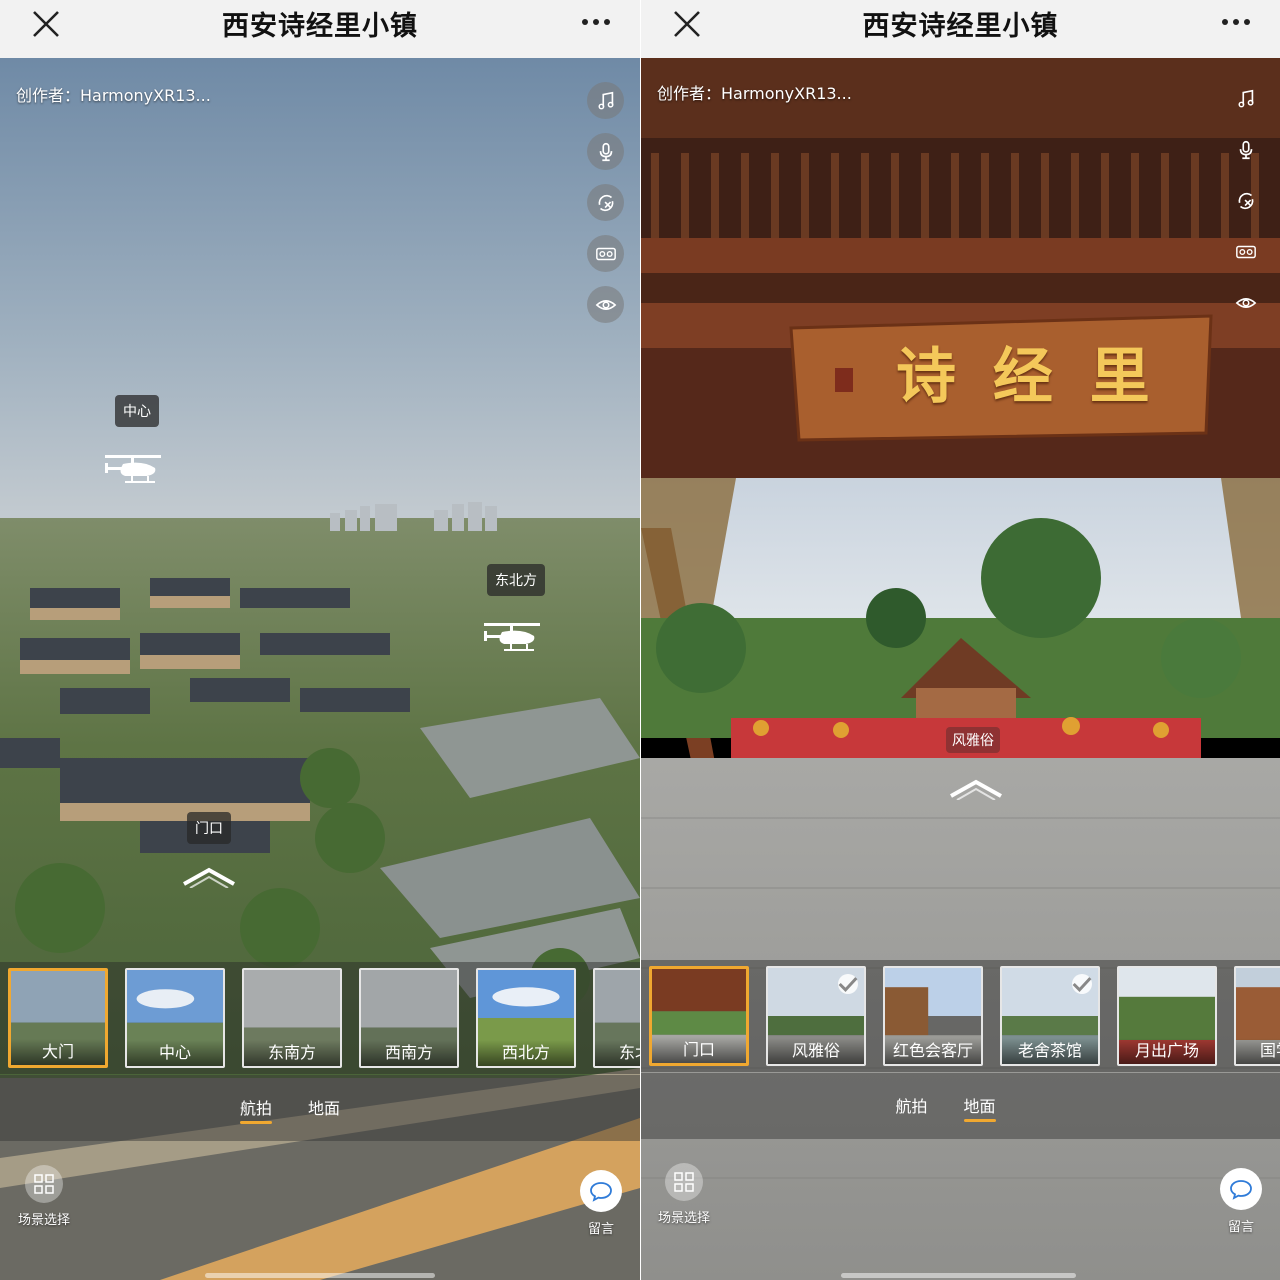 This screenshot has width=1280, height=1280. I want to click on scene-thumbnail: 大门, so click(58, 1018).